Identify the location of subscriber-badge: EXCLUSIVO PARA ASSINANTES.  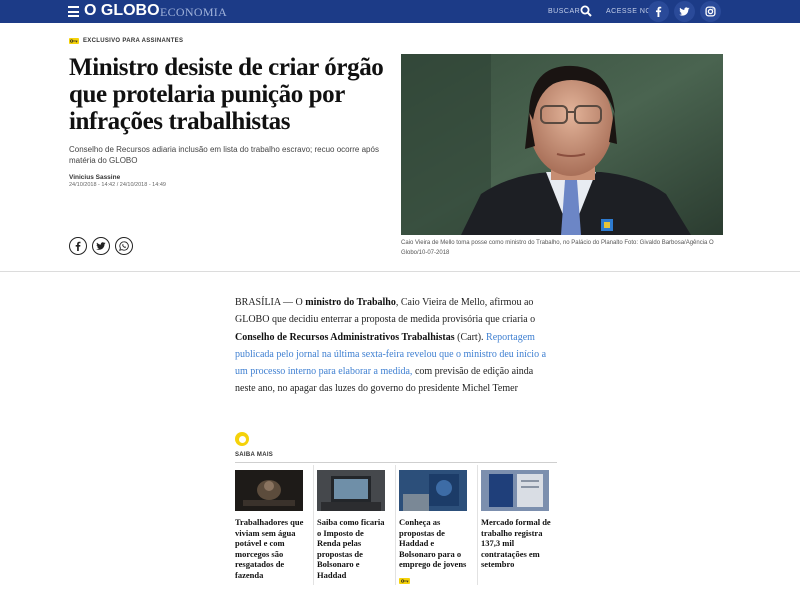
(126, 41).